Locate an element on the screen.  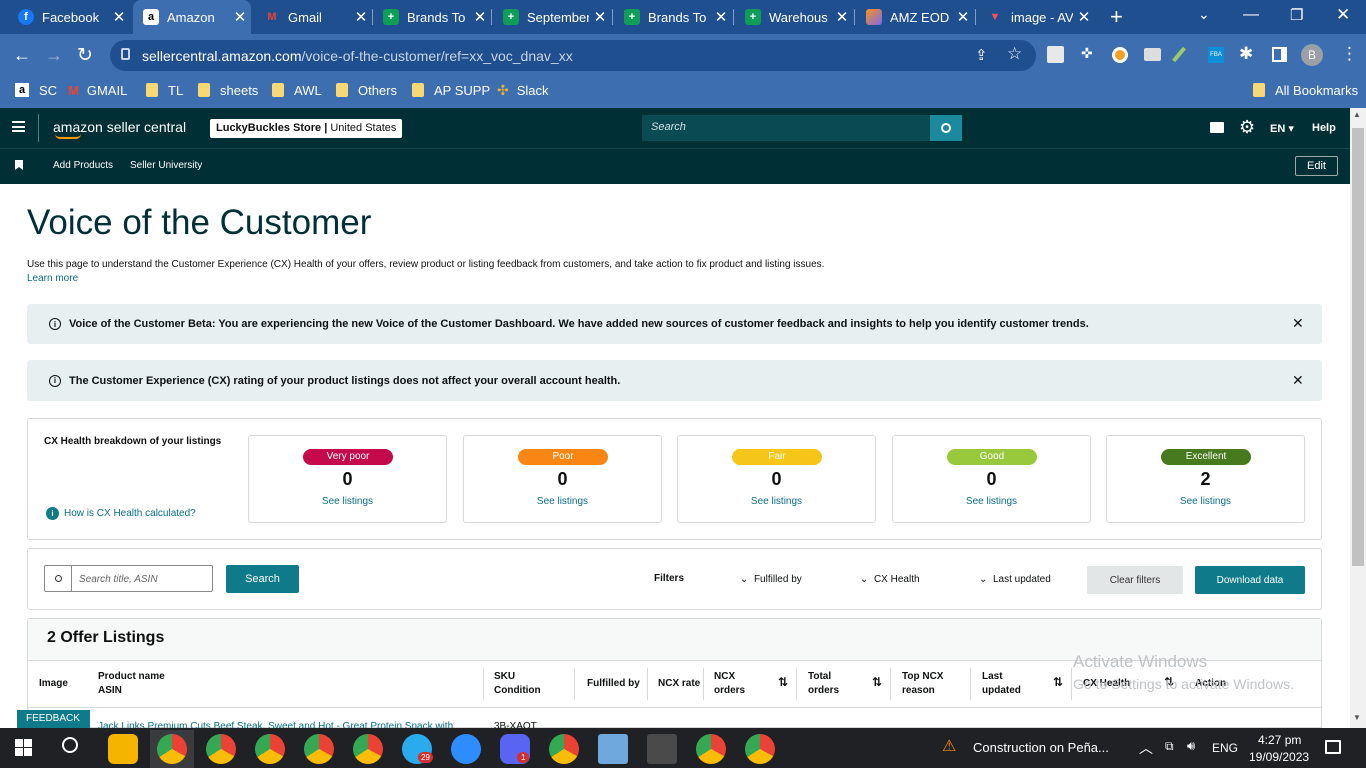
scrollbar-thumb is located at coordinates (1358, 347).